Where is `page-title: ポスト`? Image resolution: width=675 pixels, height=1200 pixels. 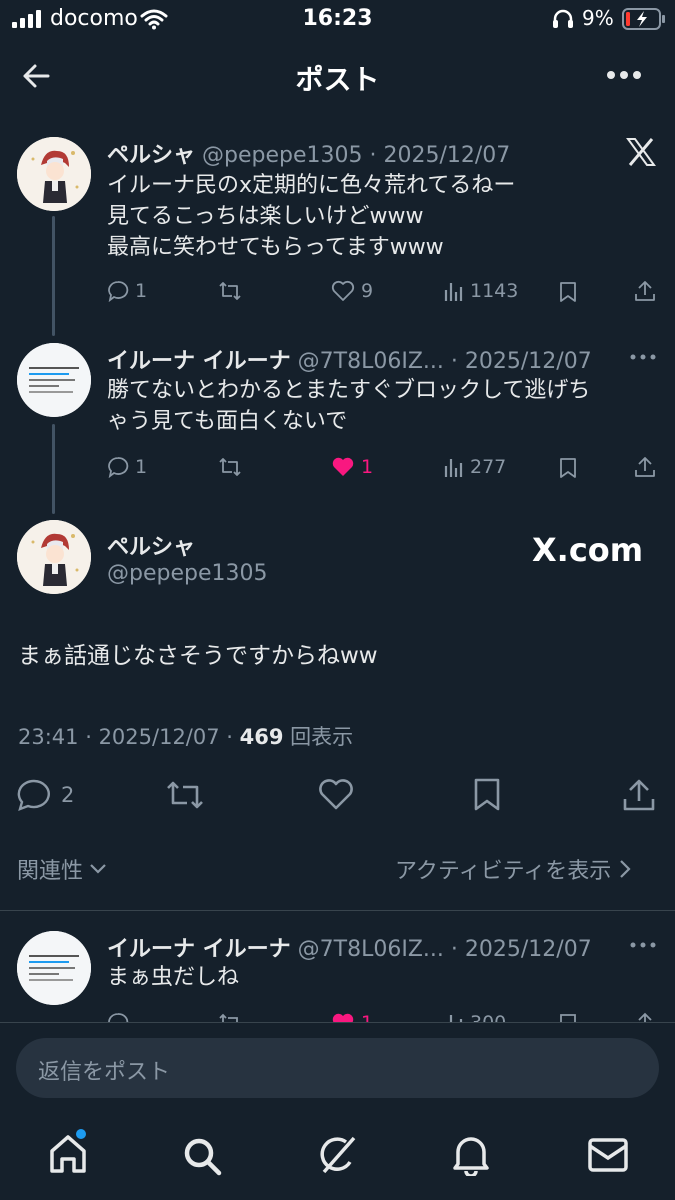
page-title: ポスト is located at coordinates (337, 79).